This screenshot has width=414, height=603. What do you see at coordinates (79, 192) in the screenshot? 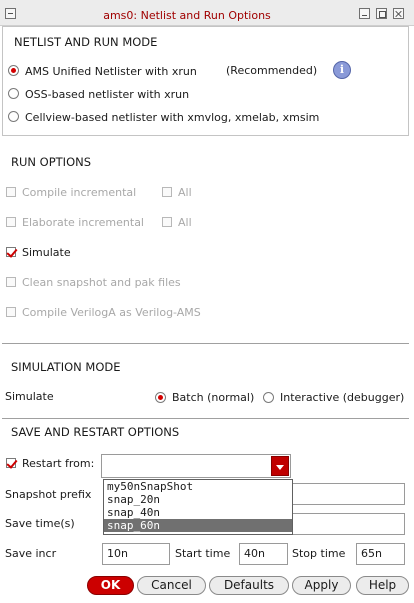
I see `compile-incremental-label: Compile incremental` at bounding box center [79, 192].